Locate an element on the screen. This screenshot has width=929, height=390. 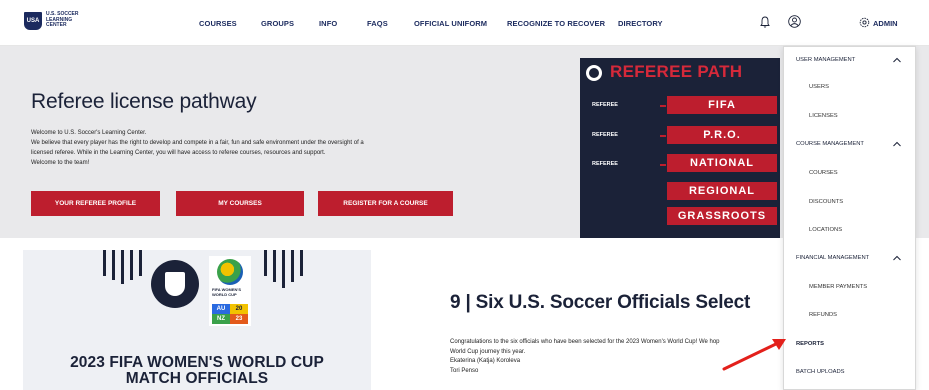
admin-menu-toggle: ADMIN is located at coordinates (885, 23).